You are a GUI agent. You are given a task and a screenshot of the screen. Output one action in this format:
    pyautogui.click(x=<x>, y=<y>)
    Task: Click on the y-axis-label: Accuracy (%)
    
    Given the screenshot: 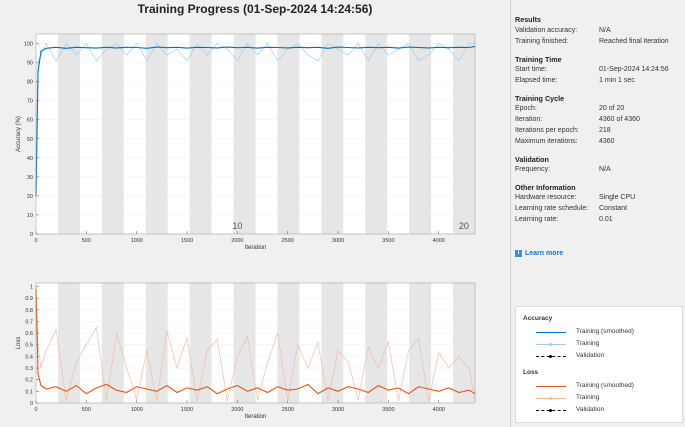 What is the action you would take?
    pyautogui.click(x=19, y=134)
    